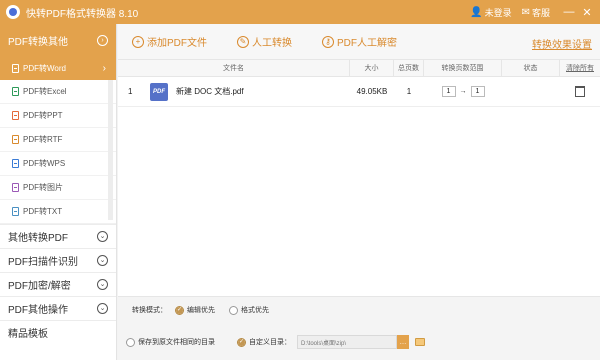 This screenshot has width=600, height=360. I want to click on row-pages: 1, so click(409, 91).